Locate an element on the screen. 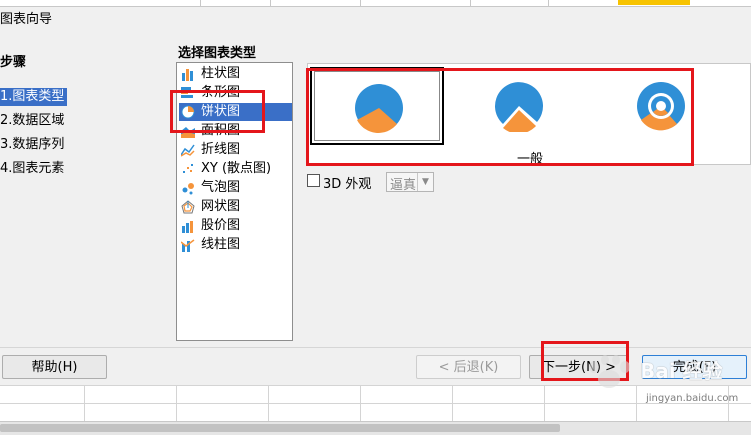  chevron-down-icon: ▼ is located at coordinates (425, 182).